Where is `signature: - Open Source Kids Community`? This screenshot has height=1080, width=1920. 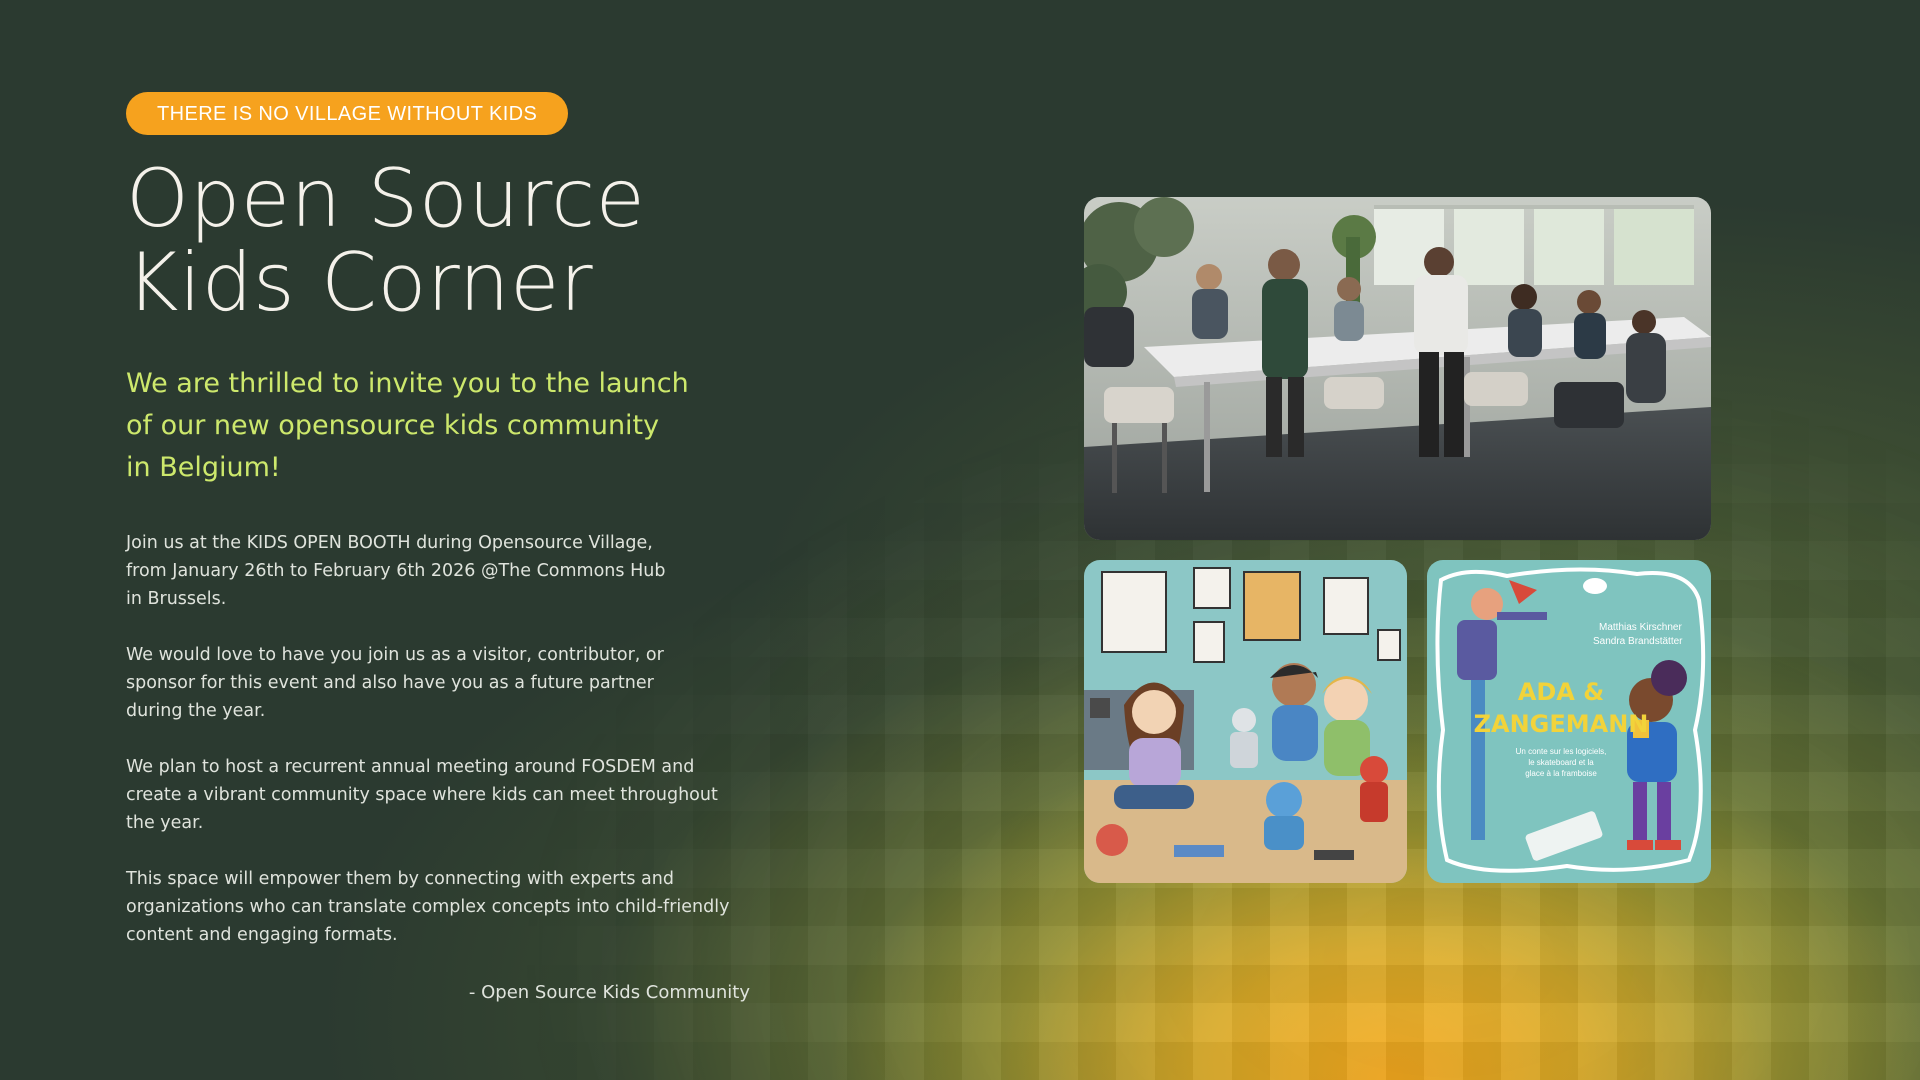
signature: - Open Source Kids Community is located at coordinates (609, 992).